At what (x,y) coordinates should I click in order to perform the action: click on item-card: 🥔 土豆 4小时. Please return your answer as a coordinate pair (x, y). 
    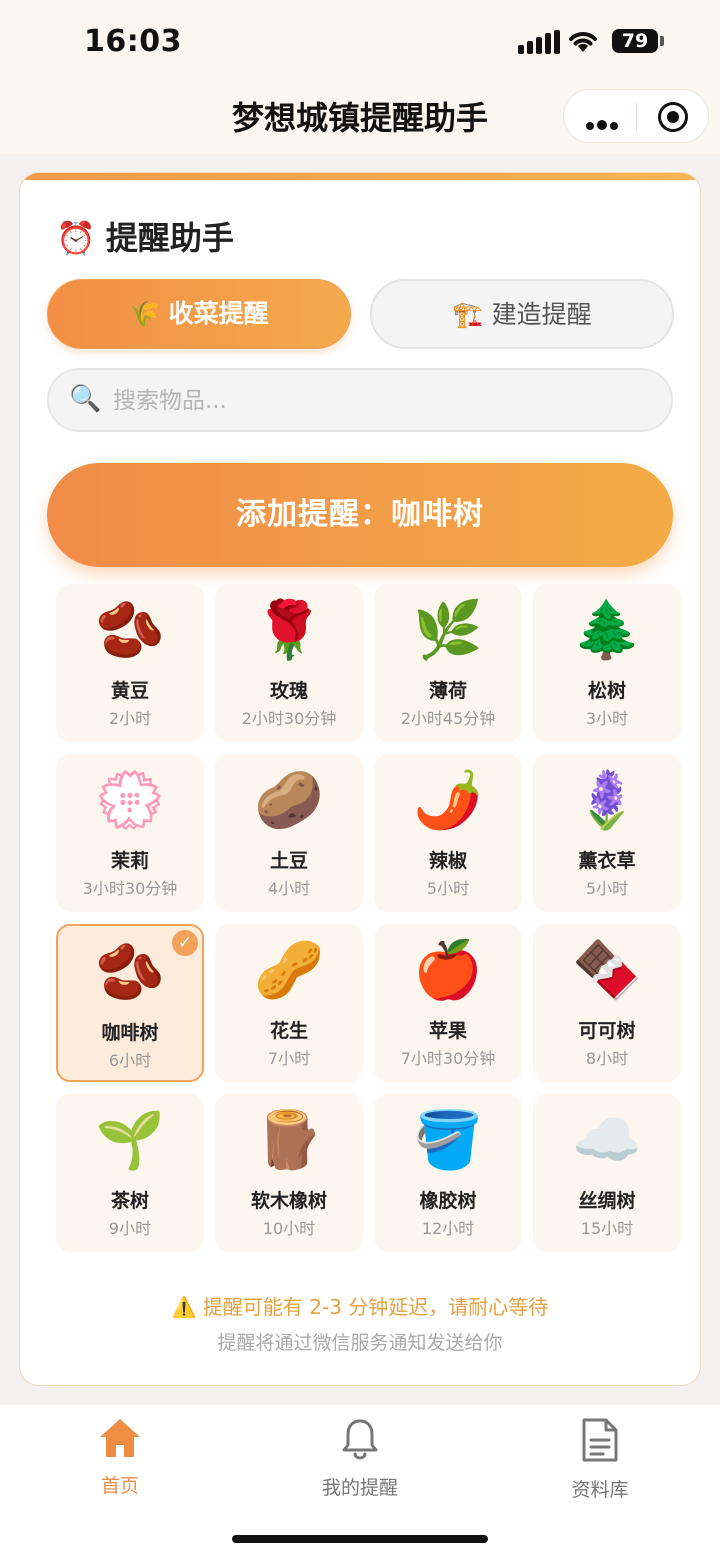
    Looking at the image, I should click on (289, 833).